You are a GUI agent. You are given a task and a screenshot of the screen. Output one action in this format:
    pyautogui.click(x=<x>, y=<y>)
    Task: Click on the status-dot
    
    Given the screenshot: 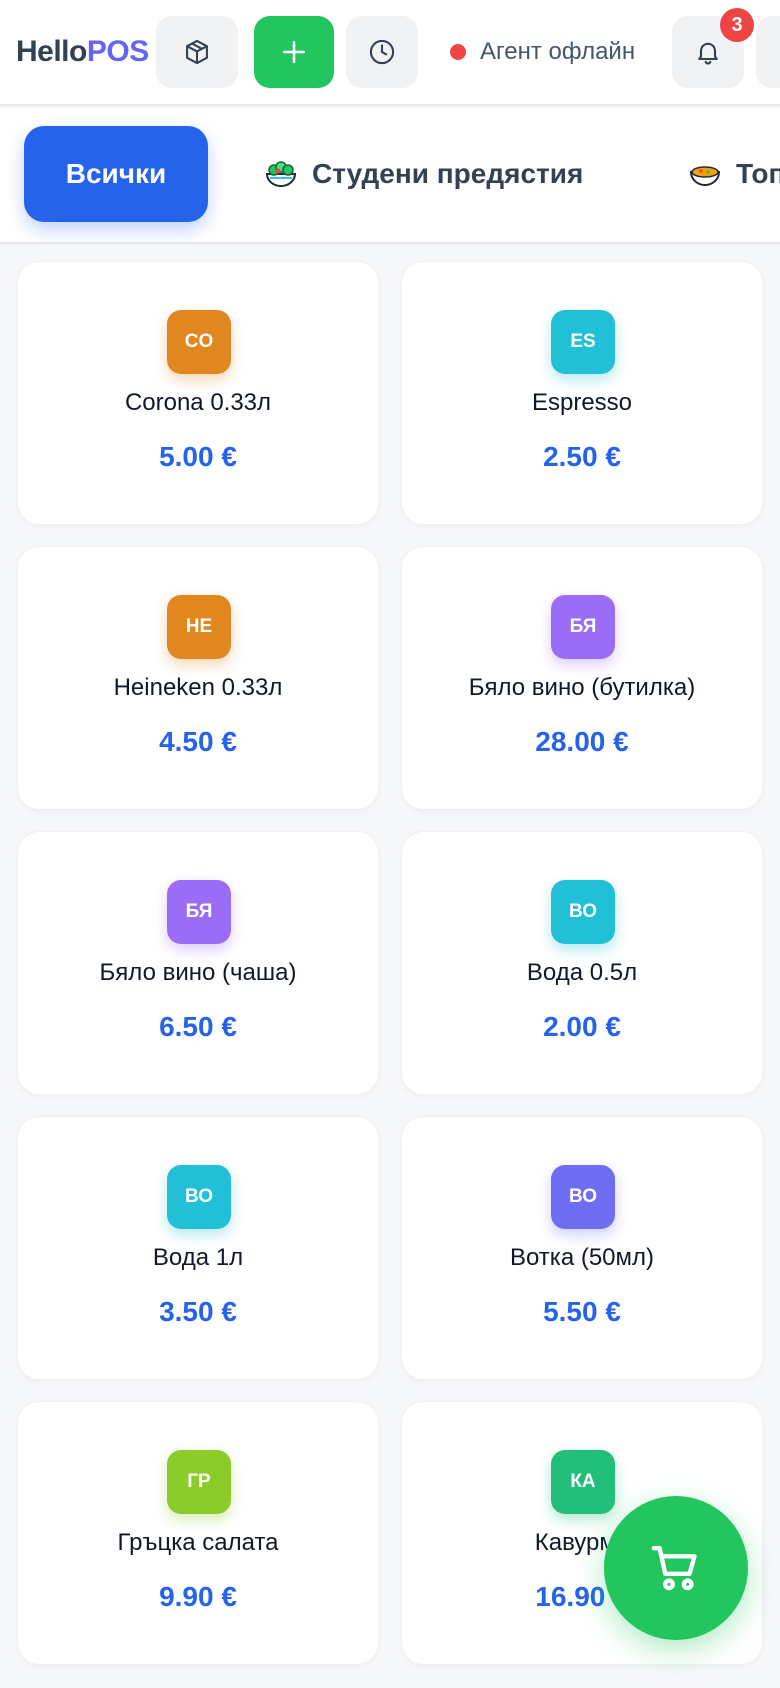 What is the action you would take?
    pyautogui.click(x=458, y=52)
    